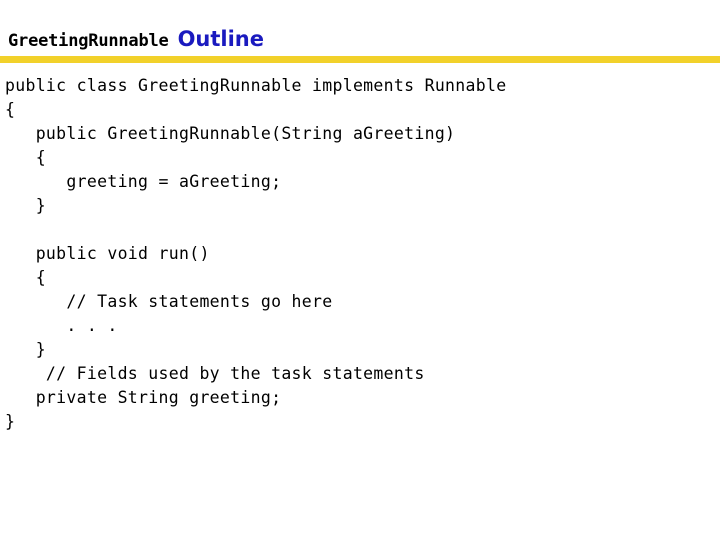 The width and height of the screenshot is (720, 540). Describe the element at coordinates (215, 373) in the screenshot. I see `code-line: // Fields used by the task statements` at that location.